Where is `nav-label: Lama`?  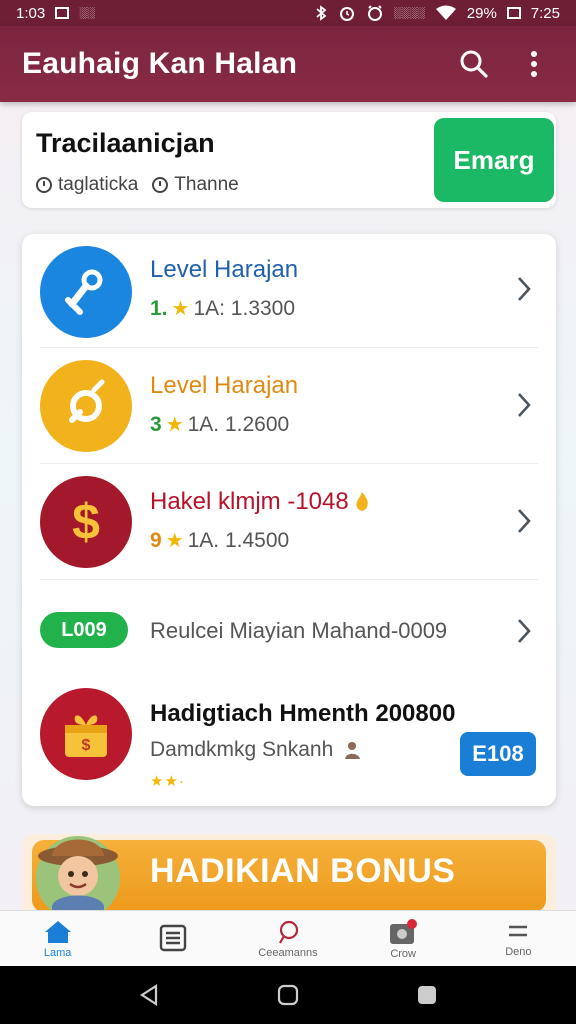 nav-label: Lama is located at coordinates (57, 952).